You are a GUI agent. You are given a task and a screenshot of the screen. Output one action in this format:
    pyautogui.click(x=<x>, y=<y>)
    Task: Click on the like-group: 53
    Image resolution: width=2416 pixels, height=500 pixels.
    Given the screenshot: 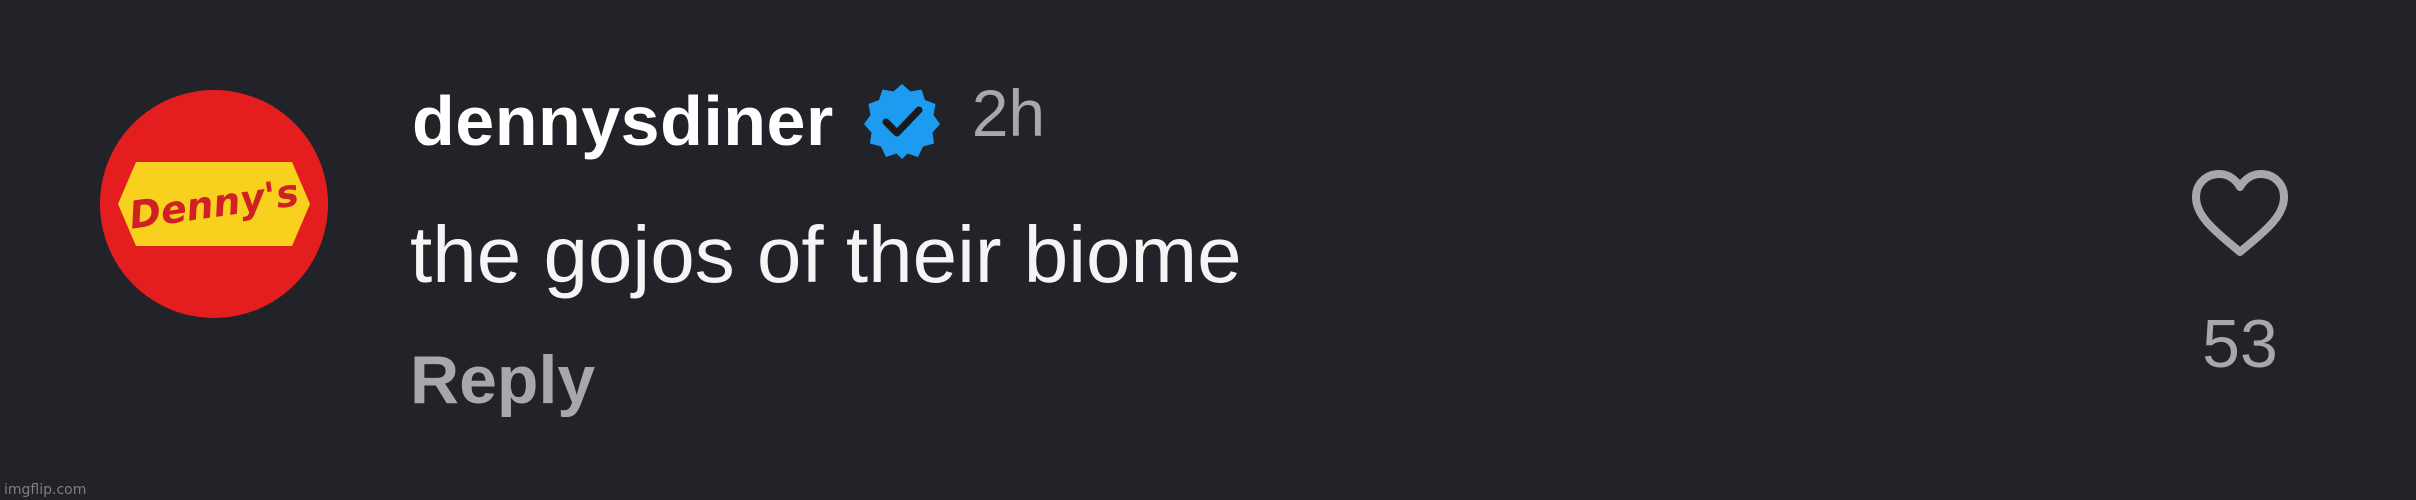 What is the action you would take?
    pyautogui.click(x=2240, y=276)
    